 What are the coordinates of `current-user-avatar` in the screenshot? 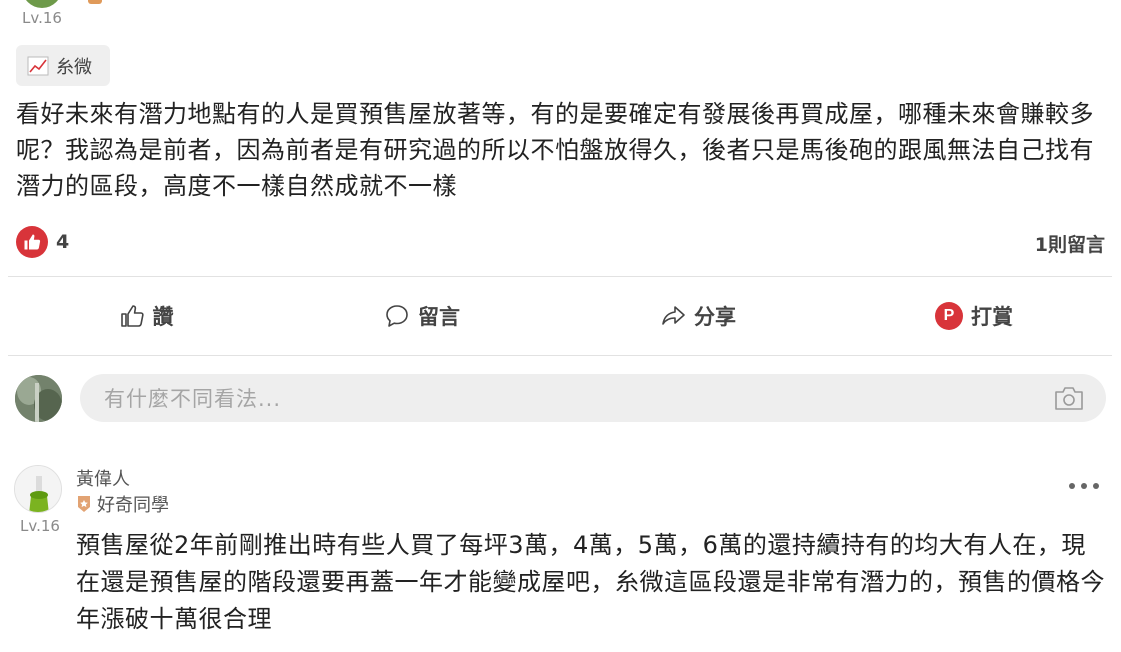 It's located at (38, 398).